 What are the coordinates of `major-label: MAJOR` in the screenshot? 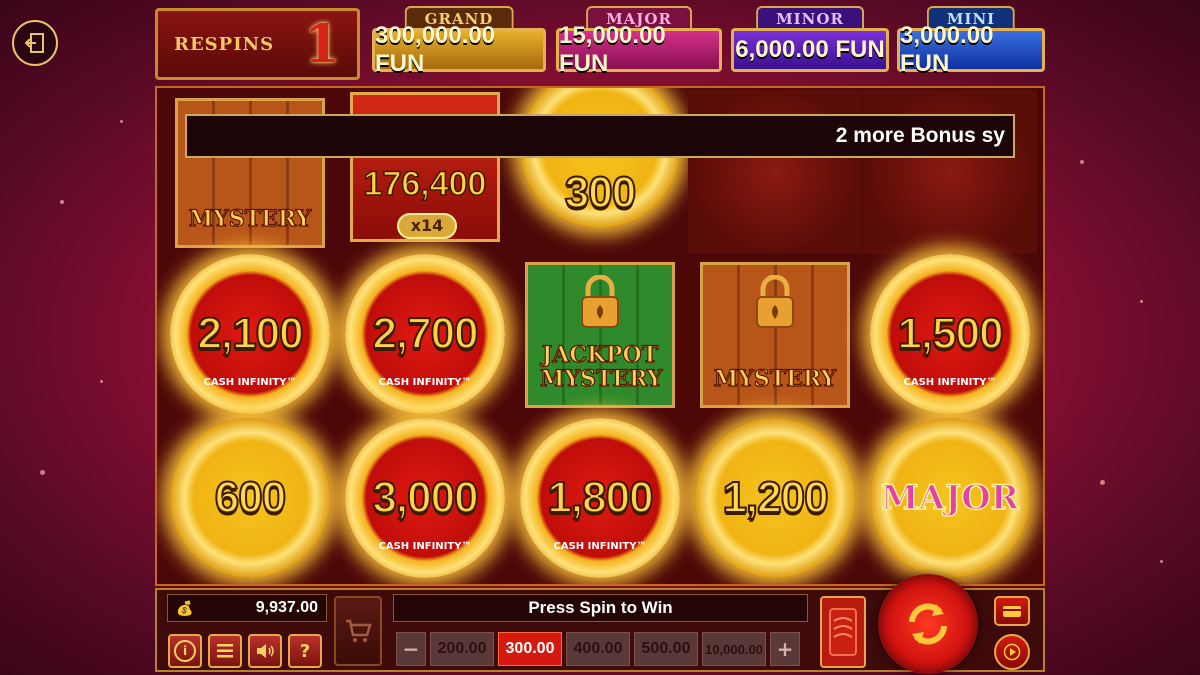 It's located at (949, 498).